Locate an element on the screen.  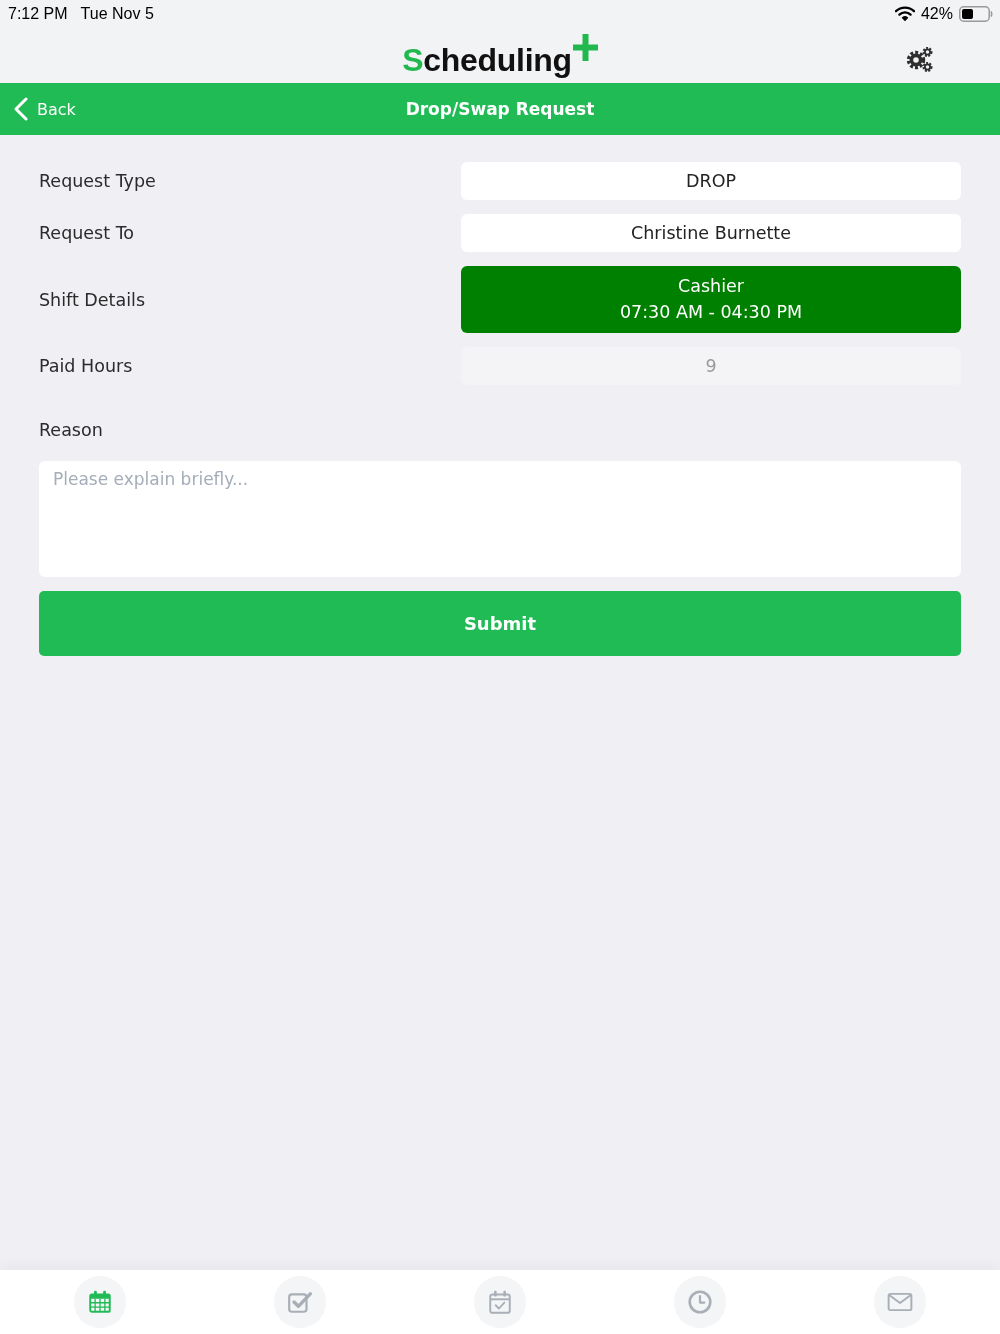
plus-icon is located at coordinates (585, 47).